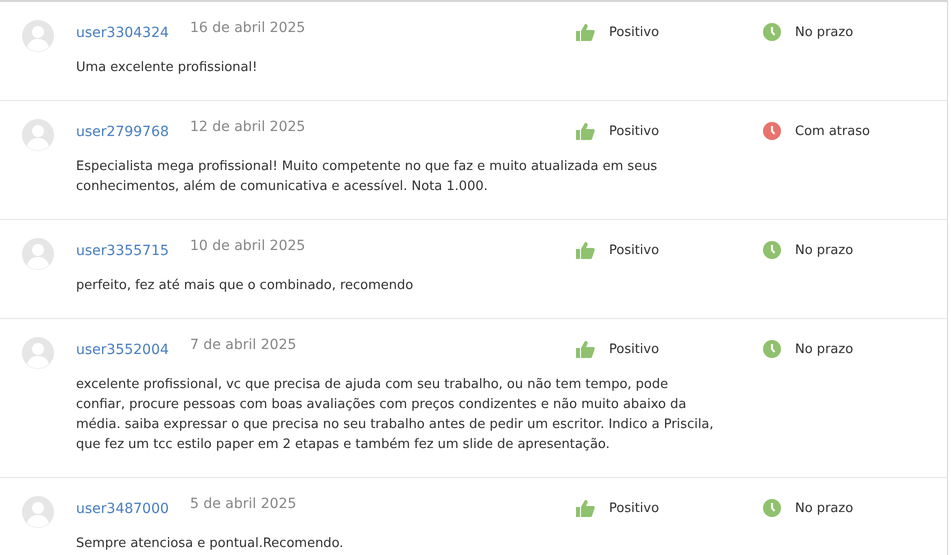 This screenshot has height=555, width=951. I want to click on review-text: Uma excelente profissional!, so click(167, 68).